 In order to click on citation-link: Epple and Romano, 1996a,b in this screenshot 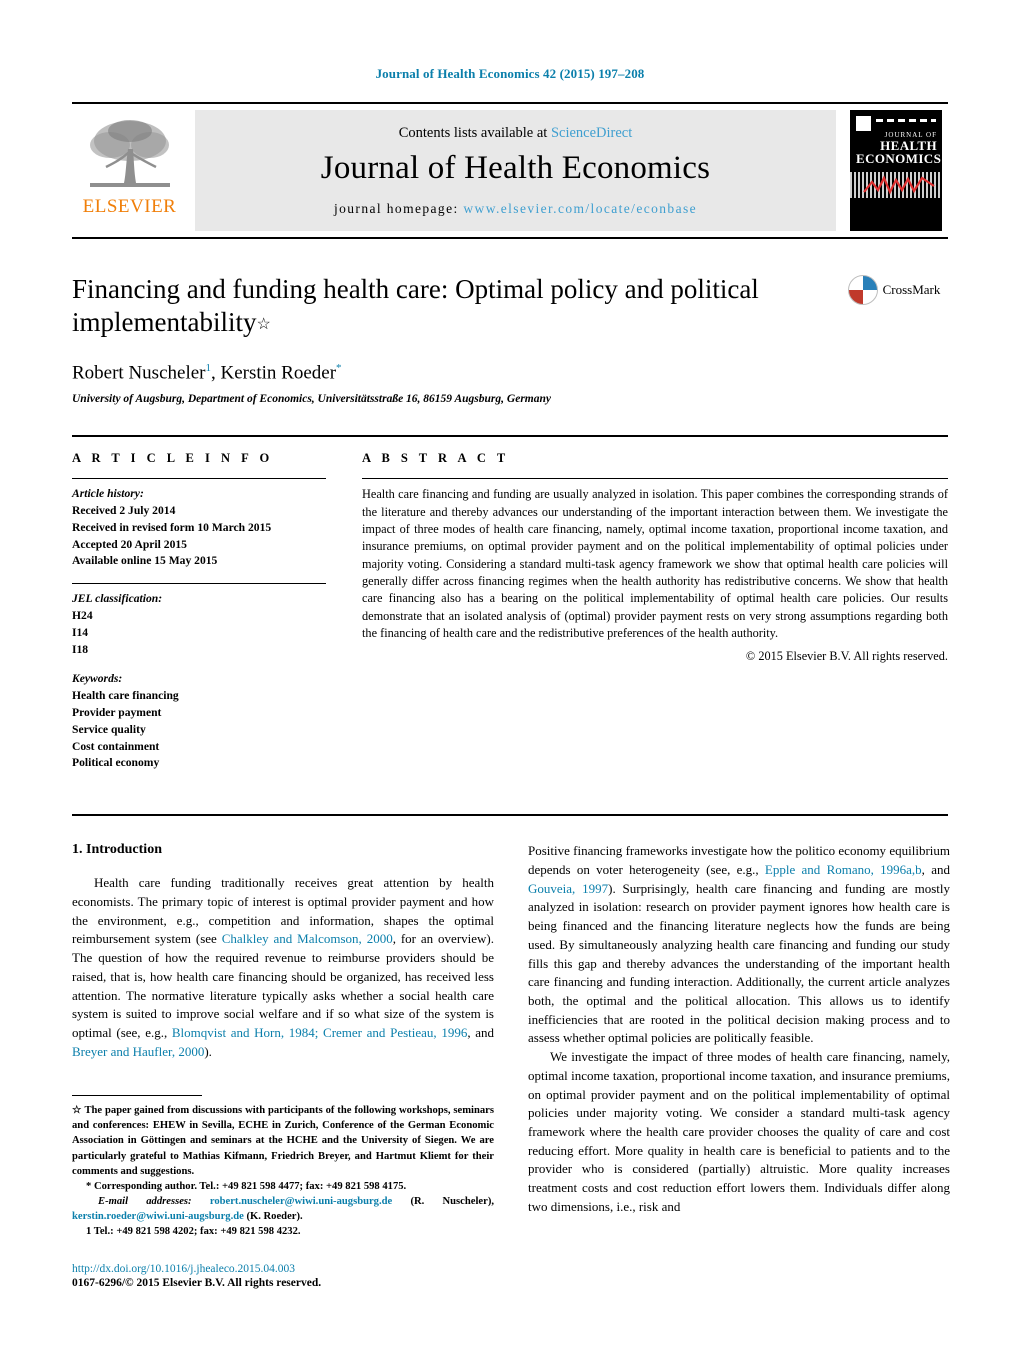, I will do `click(843, 869)`.